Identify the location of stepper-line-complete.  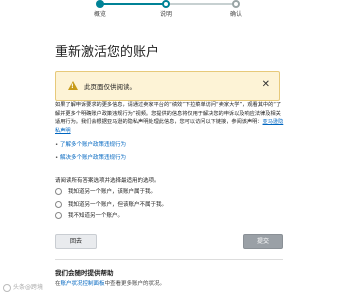
(133, 4).